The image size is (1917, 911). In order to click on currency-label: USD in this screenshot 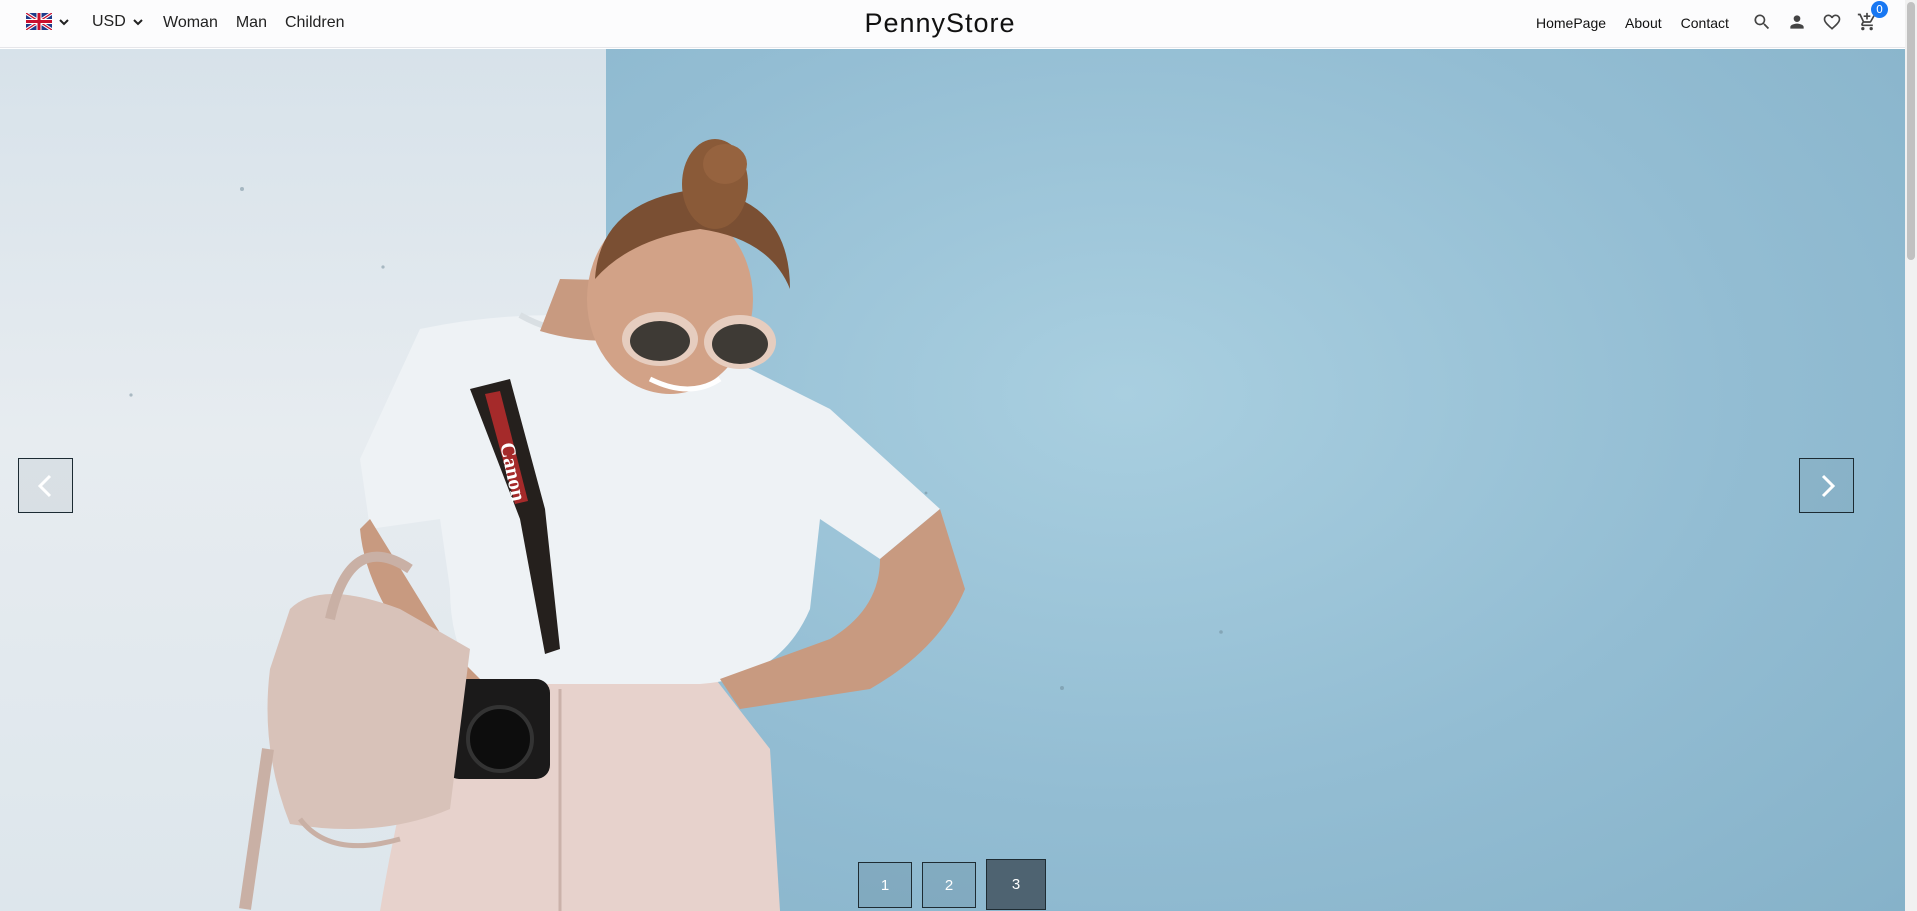, I will do `click(109, 21)`.